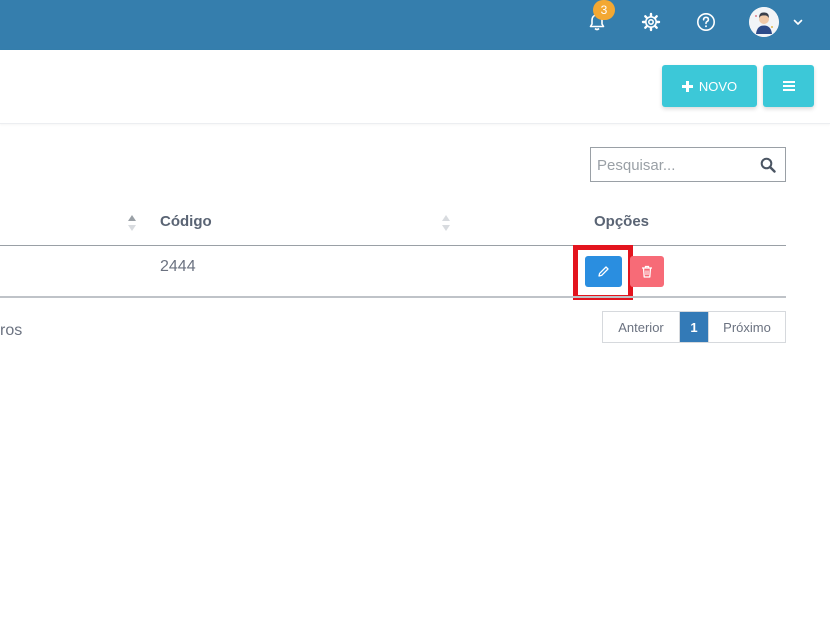 Image resolution: width=830 pixels, height=632 pixels. I want to click on user-menu-toggle, so click(798, 22).